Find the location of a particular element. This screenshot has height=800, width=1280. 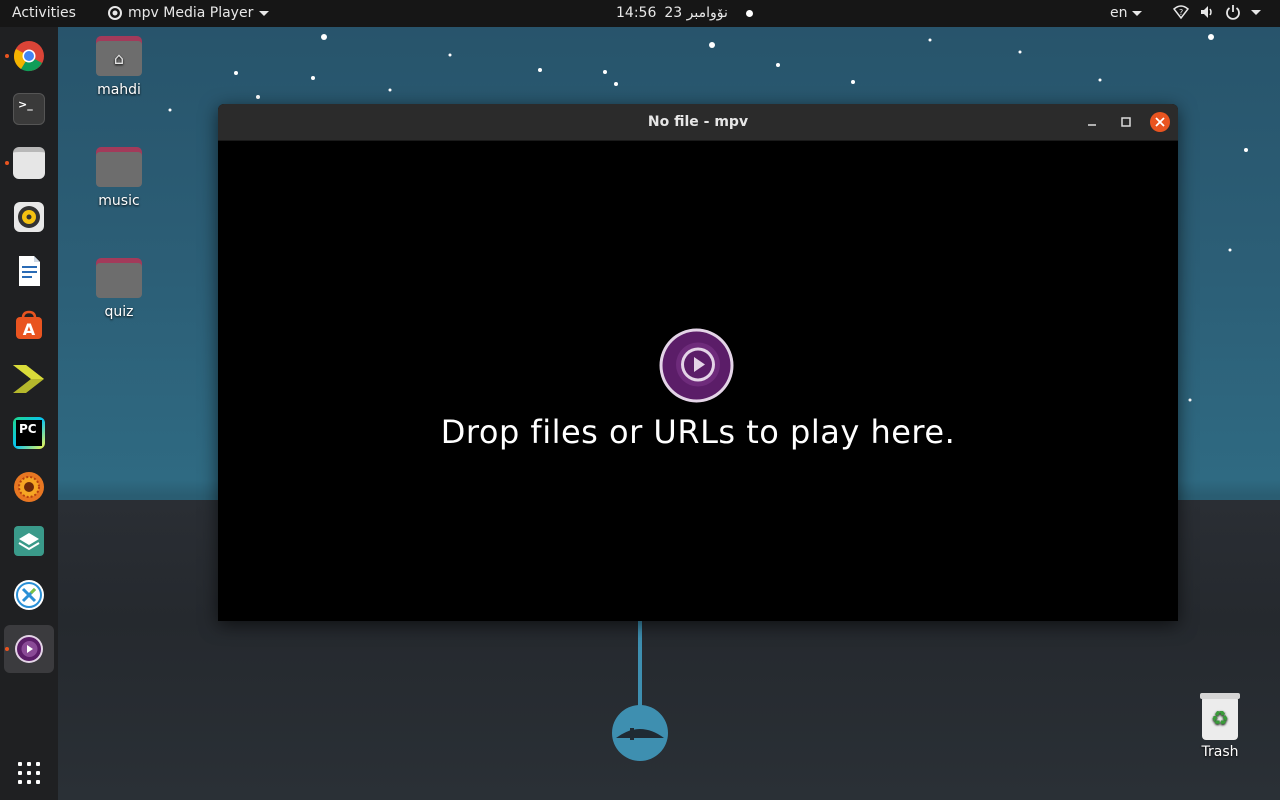

app-menu-label: mpv Media Player is located at coordinates (191, 13).